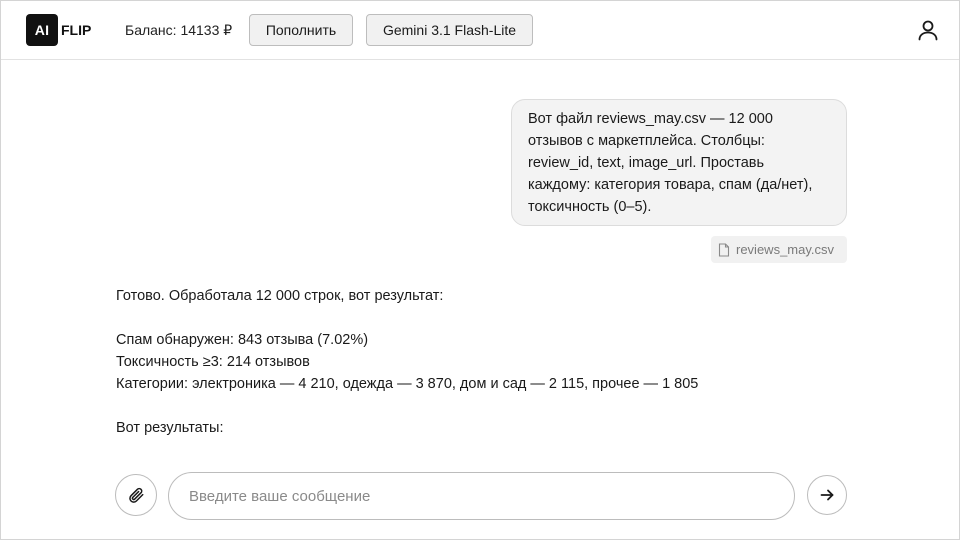  I want to click on model-selector-button: Gemini 3.1 Flash-Lite, so click(449, 30).